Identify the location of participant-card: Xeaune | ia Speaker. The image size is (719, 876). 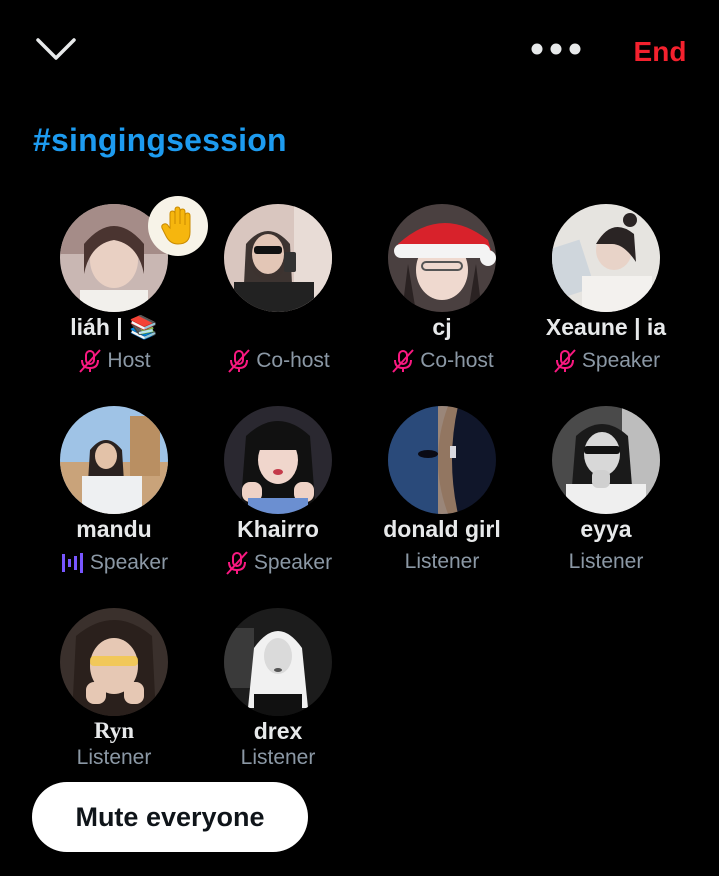
(606, 293).